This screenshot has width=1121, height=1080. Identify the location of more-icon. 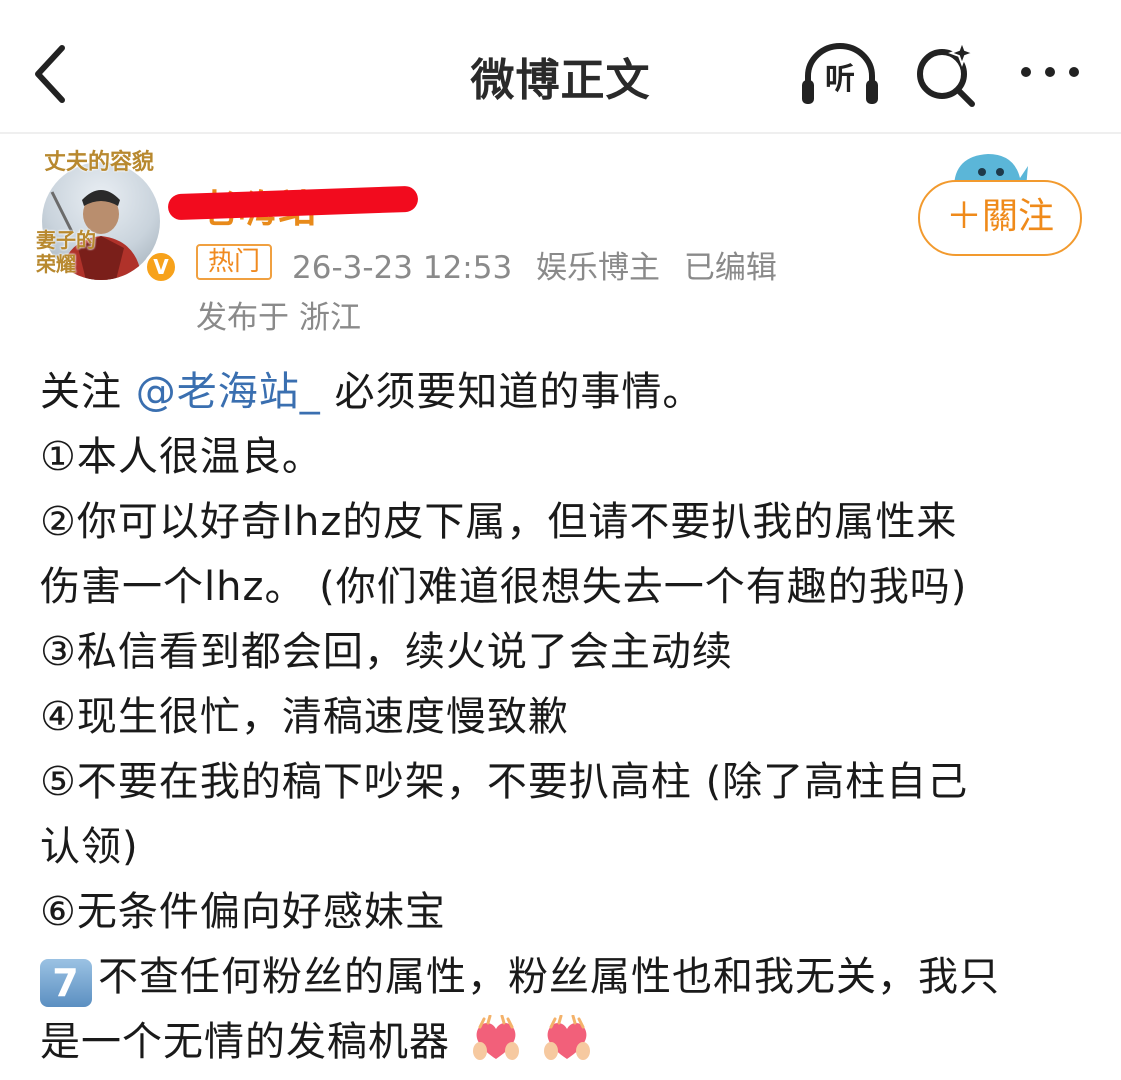
(1050, 73).